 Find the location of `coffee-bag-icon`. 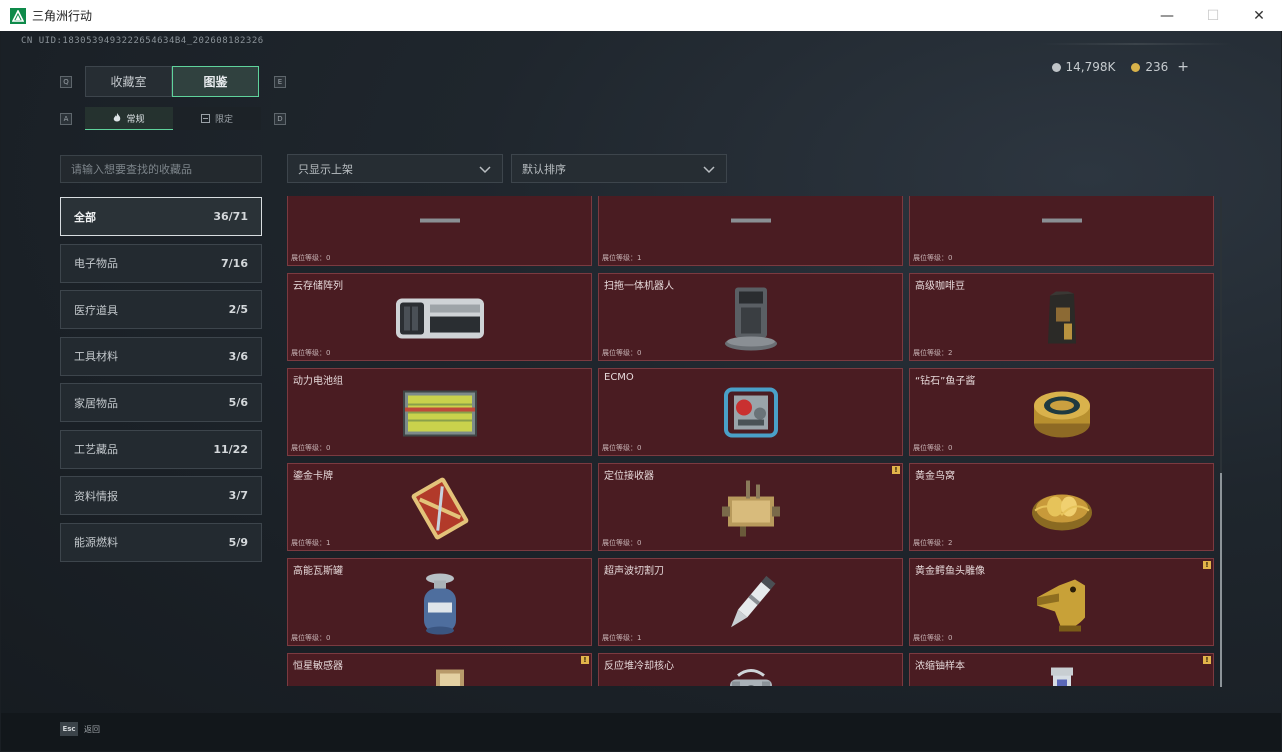

coffee-bag-icon is located at coordinates (1062, 319).